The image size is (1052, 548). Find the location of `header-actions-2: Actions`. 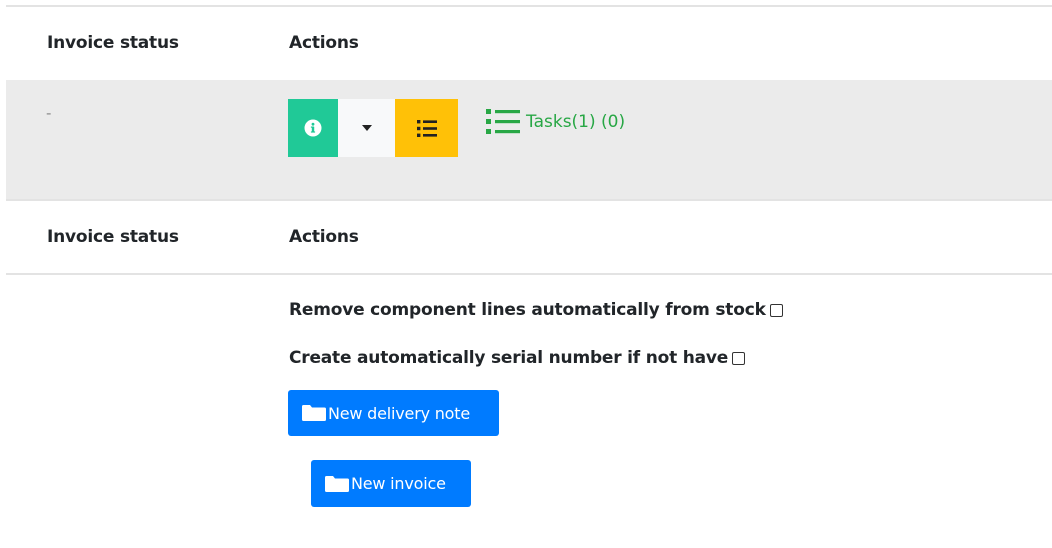

header-actions-2: Actions is located at coordinates (324, 237).